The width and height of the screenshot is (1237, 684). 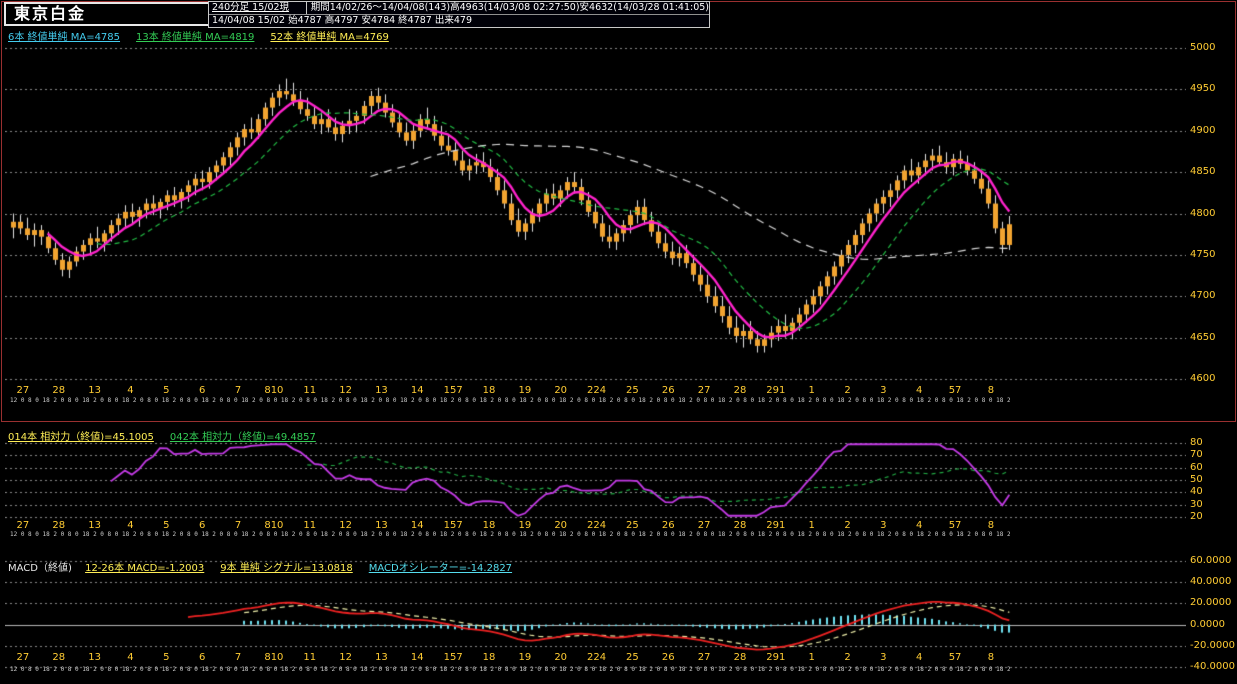 What do you see at coordinates (1211, 603) in the screenshot?
I see `macd-axis-label: 20.0000` at bounding box center [1211, 603].